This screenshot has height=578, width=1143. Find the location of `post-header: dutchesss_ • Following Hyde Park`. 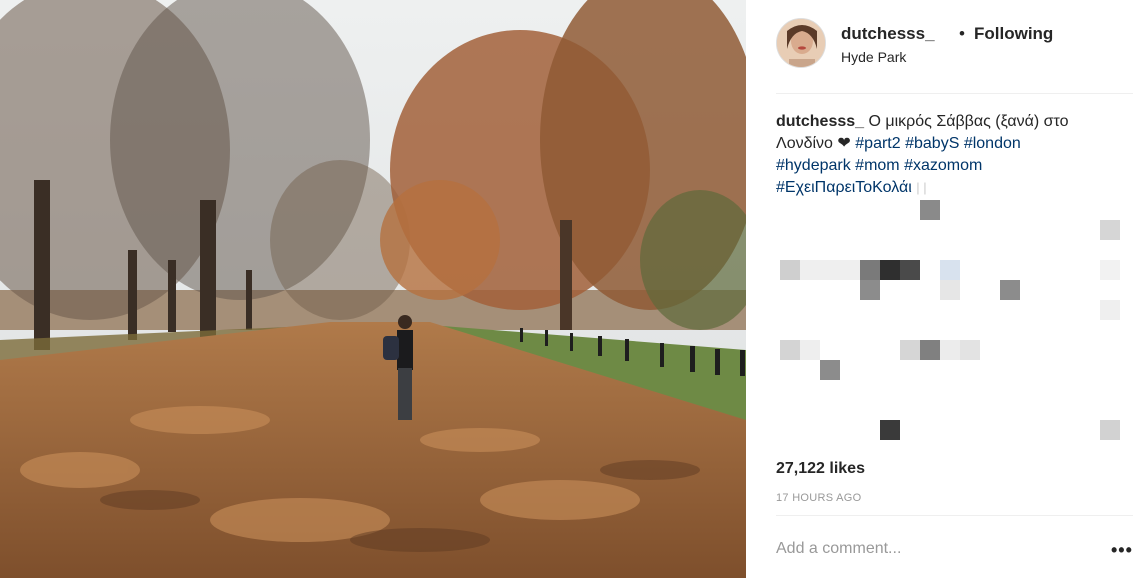

post-header: dutchesss_ • Following Hyde Park is located at coordinates (954, 44).